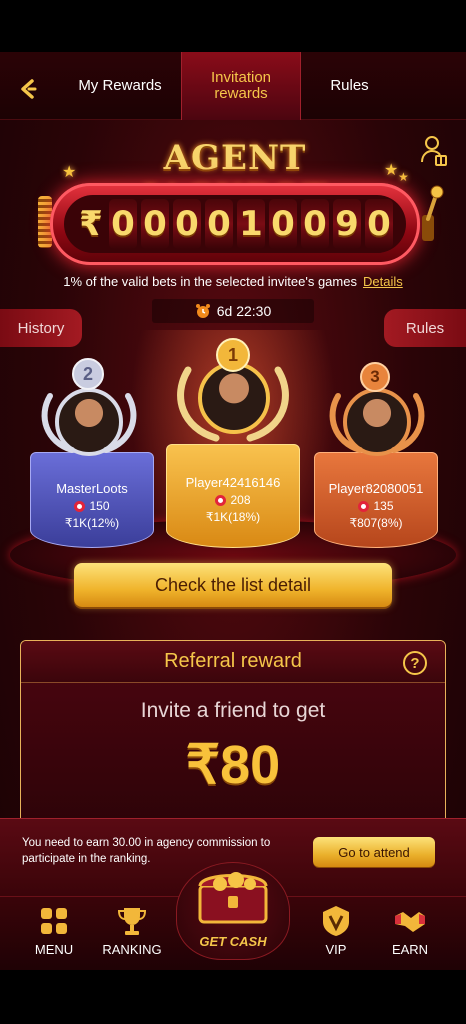 Image resolution: width=466 pixels, height=1024 pixels. I want to click on referral-title: Referral reward, so click(233, 661).